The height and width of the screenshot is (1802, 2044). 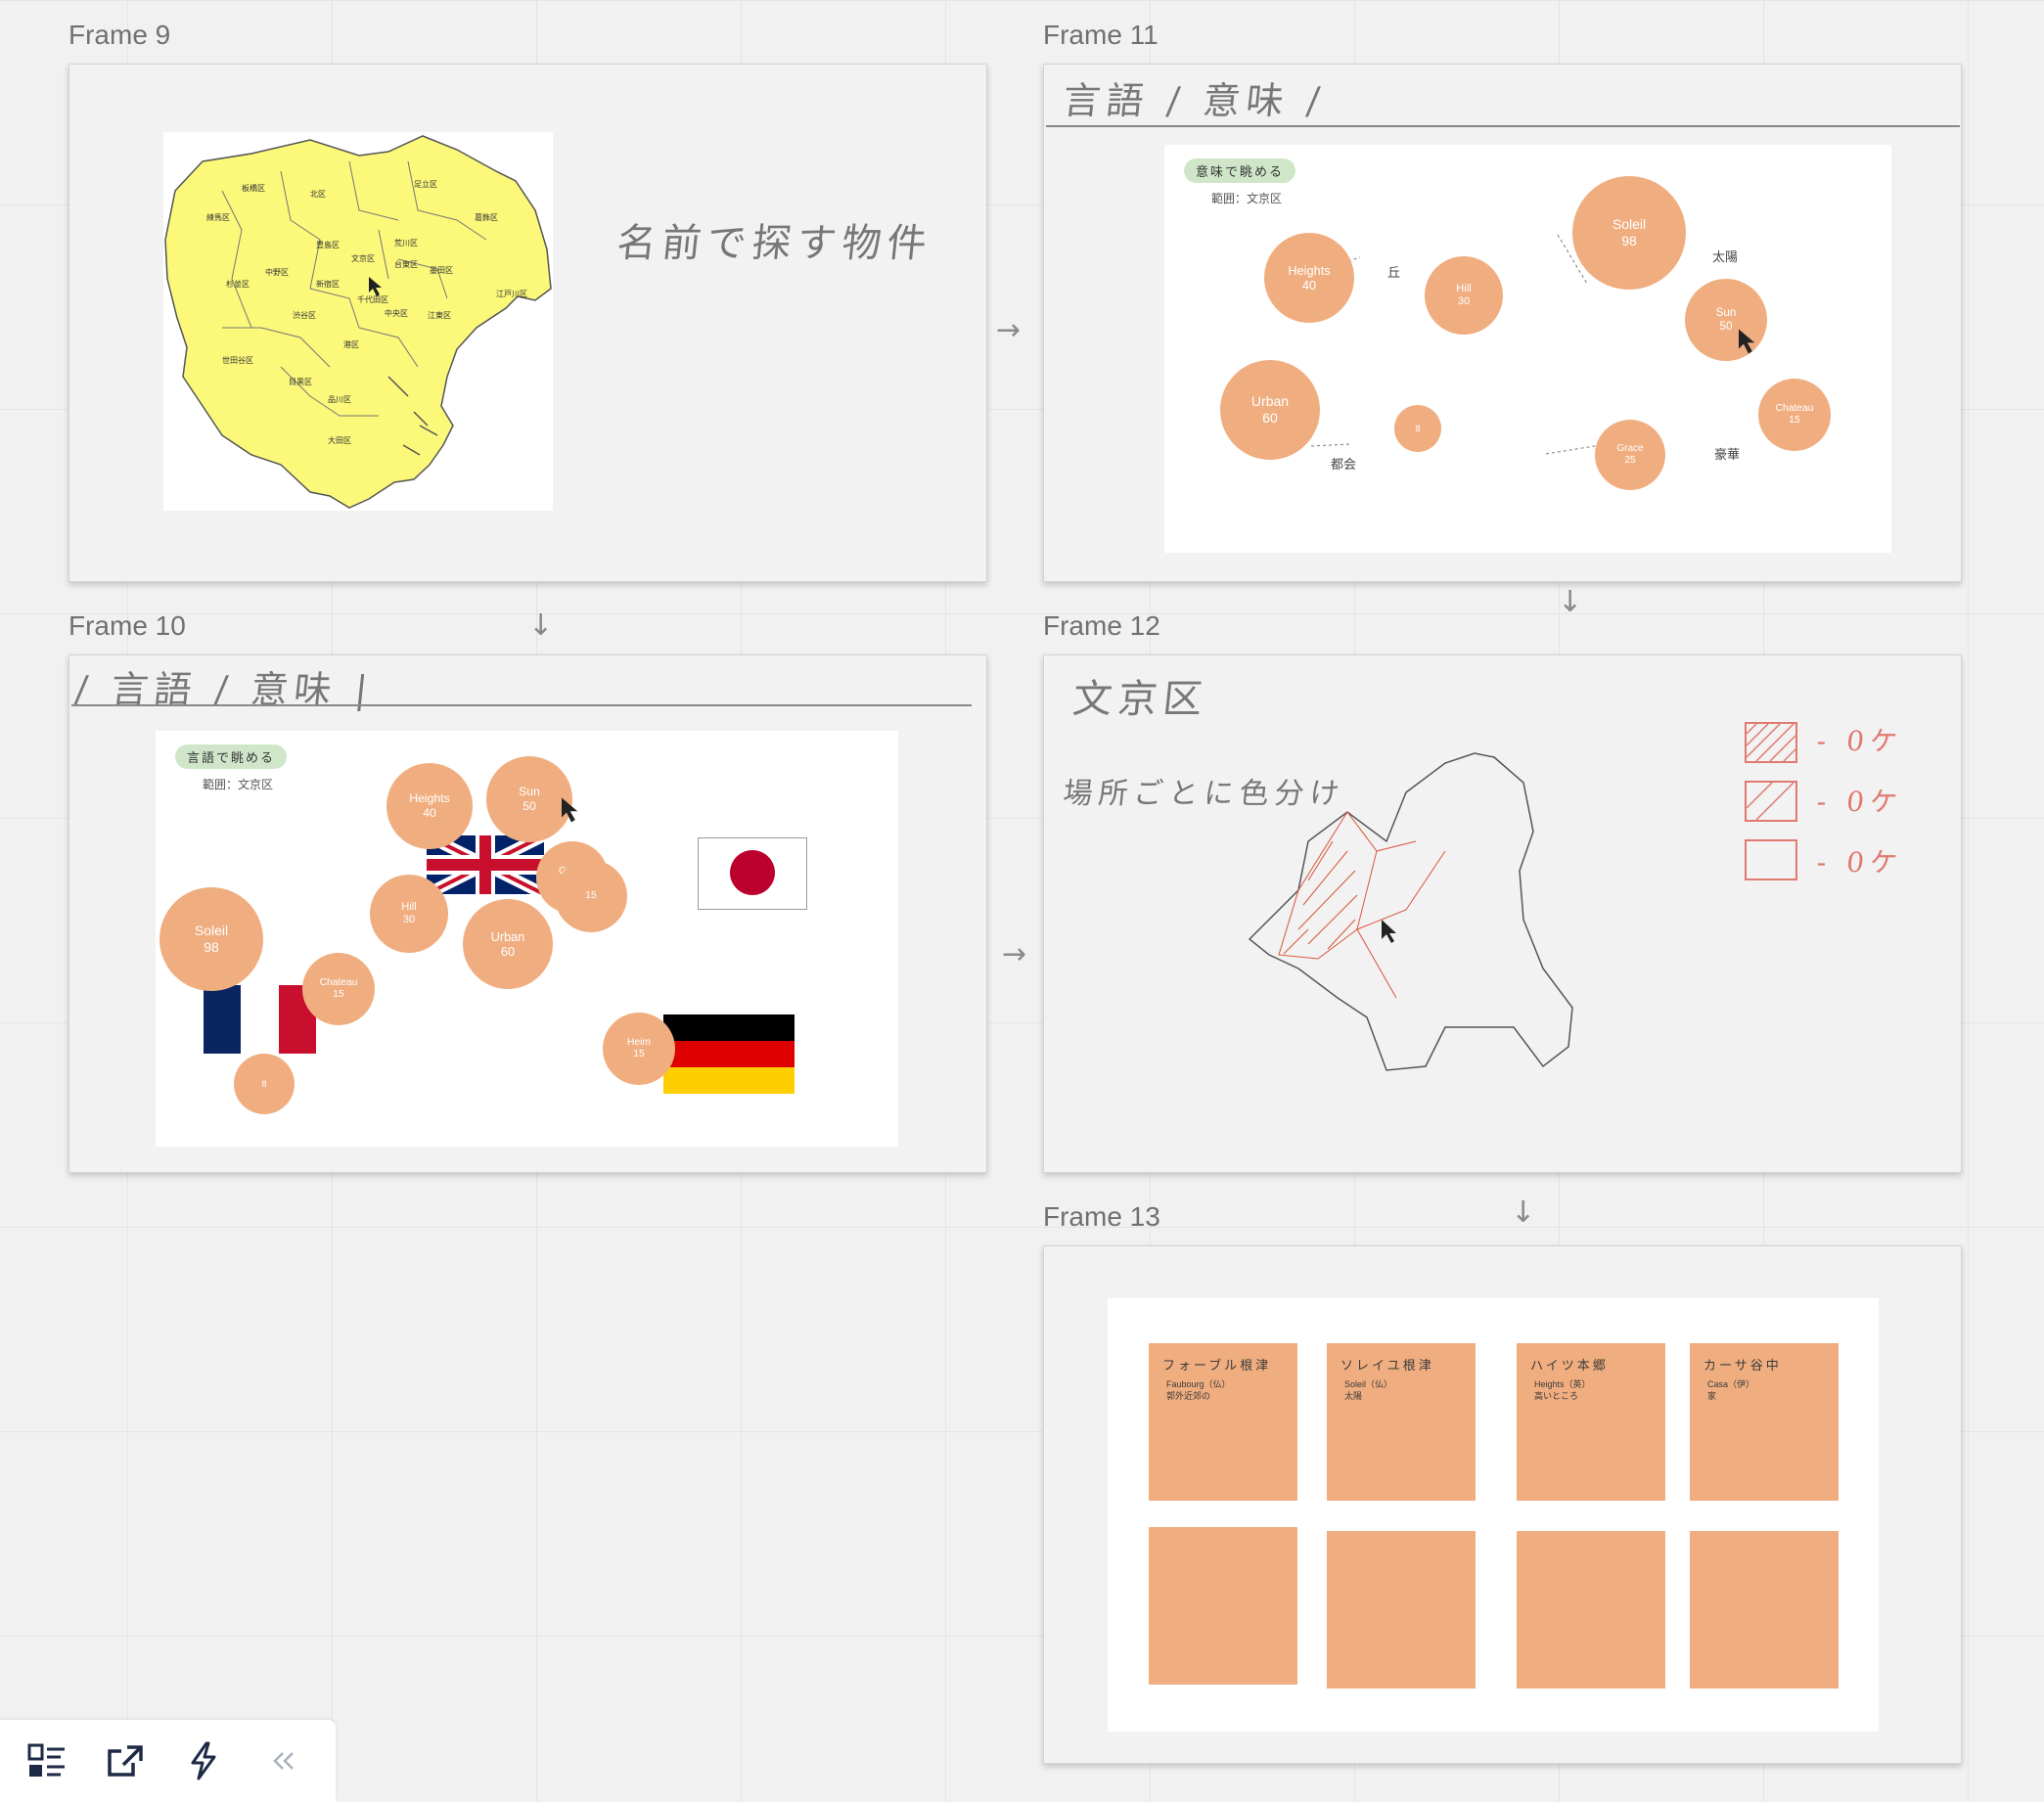 What do you see at coordinates (168, 1761) in the screenshot?
I see `bottom-toolbar` at bounding box center [168, 1761].